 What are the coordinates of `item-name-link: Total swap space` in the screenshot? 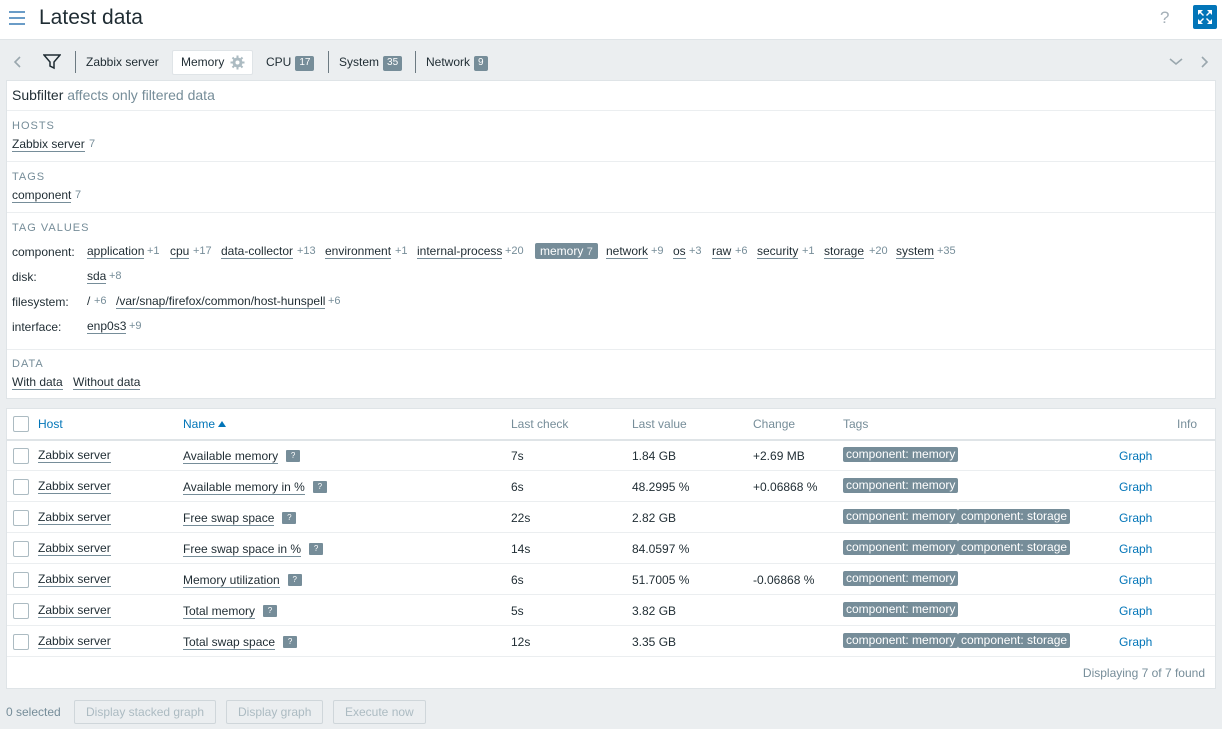 It's located at (229, 642).